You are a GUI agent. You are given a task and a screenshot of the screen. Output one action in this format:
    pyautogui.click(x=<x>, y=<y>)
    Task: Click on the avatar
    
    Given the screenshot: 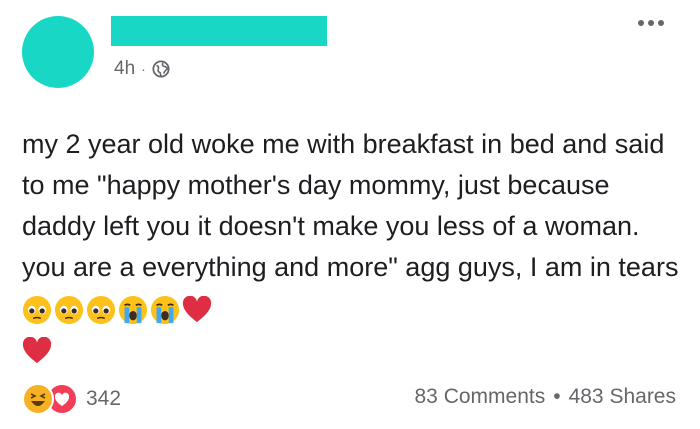 What is the action you would take?
    pyautogui.click(x=58, y=52)
    